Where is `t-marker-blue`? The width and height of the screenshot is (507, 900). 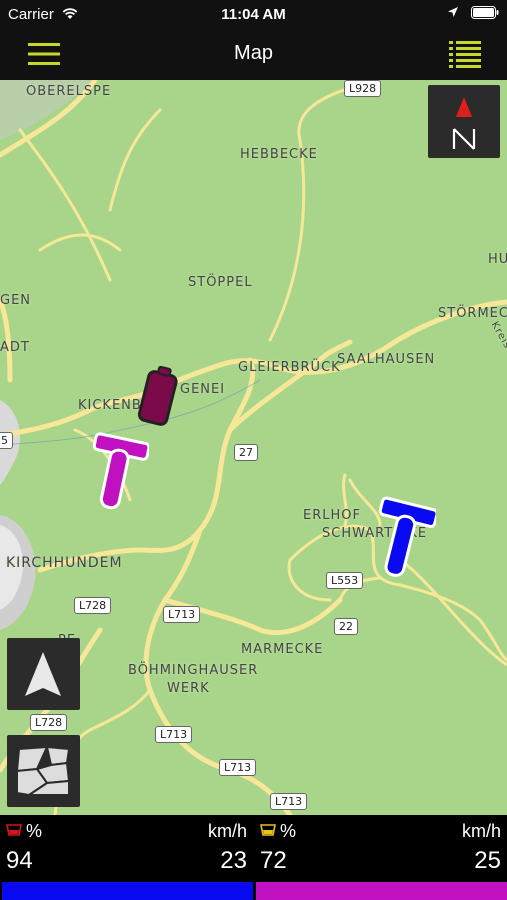
t-marker-blue is located at coordinates (402, 539).